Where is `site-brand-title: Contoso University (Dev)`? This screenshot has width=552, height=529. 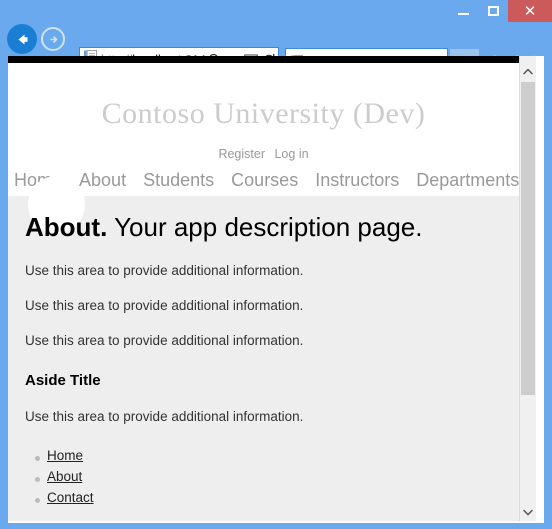
site-brand-title: Contoso University (Dev) is located at coordinates (263, 113).